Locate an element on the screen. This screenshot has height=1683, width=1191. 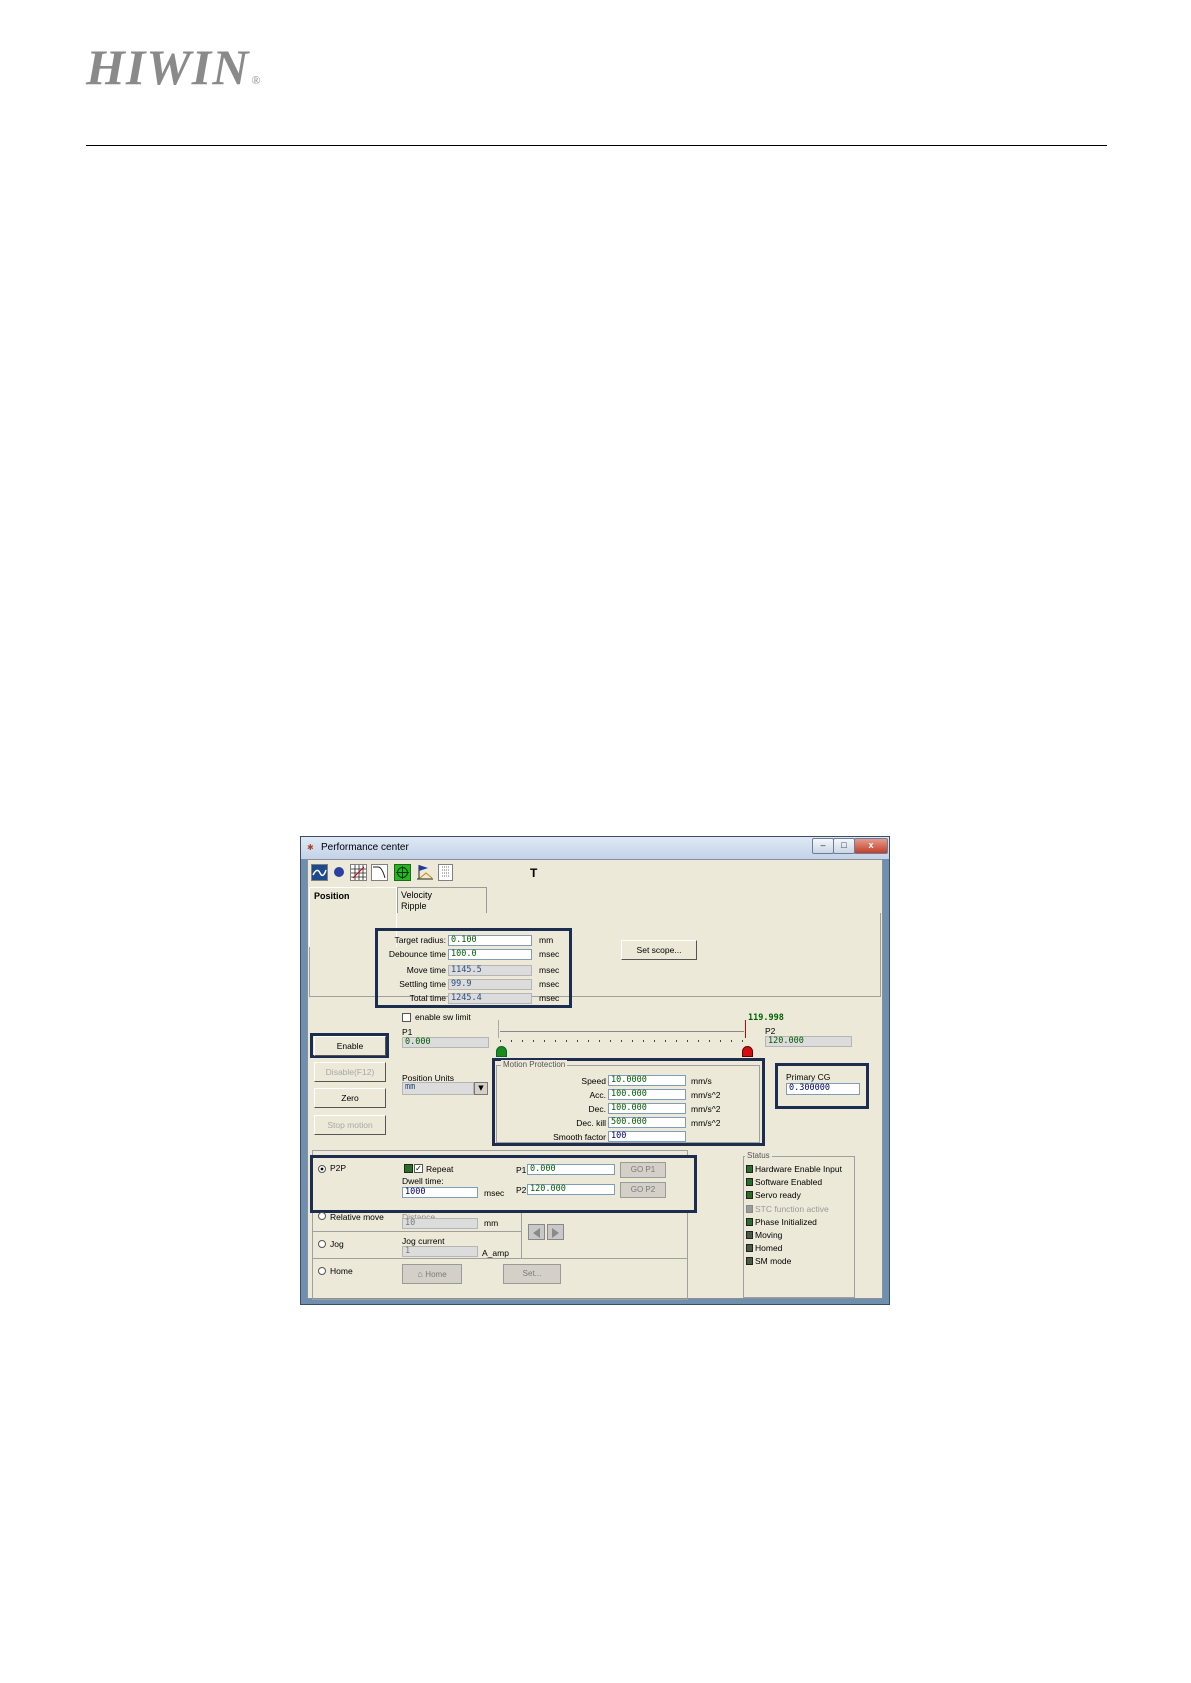
app-icon: ✱ is located at coordinates (310, 847).